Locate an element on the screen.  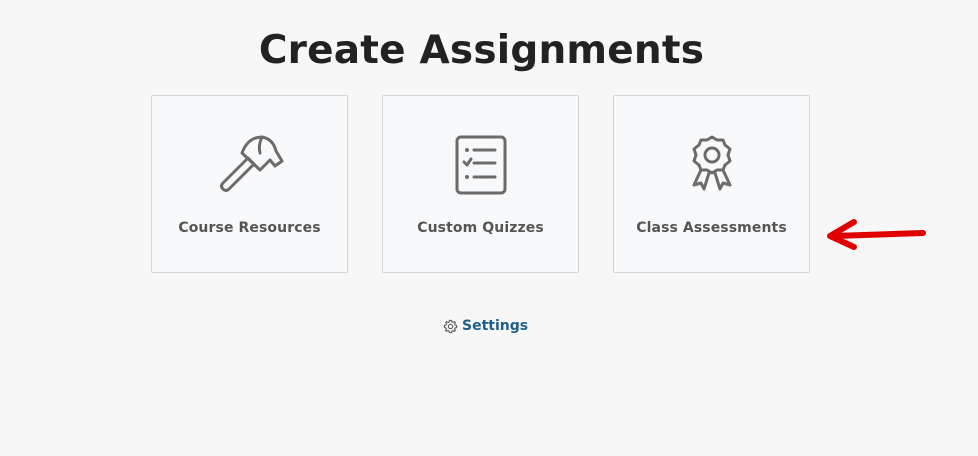
hammer-icon is located at coordinates (250, 165).